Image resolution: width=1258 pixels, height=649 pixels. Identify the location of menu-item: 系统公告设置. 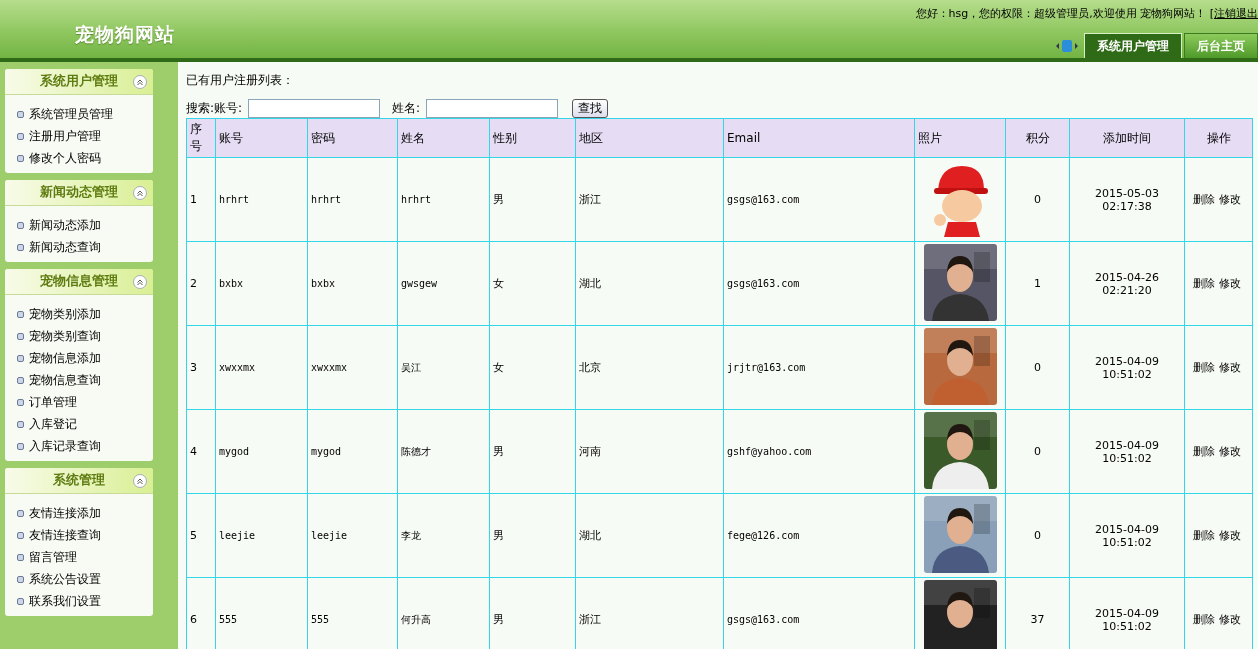
(85, 579).